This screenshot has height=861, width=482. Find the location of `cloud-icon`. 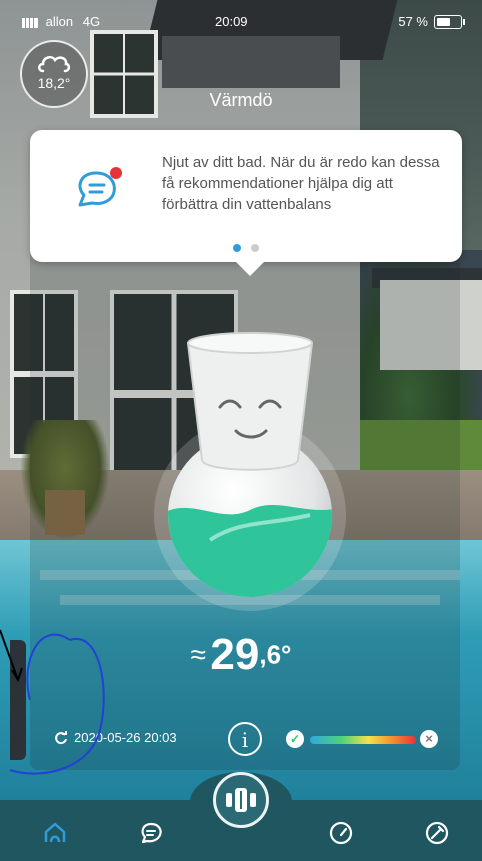

cloud-icon is located at coordinates (54, 64).